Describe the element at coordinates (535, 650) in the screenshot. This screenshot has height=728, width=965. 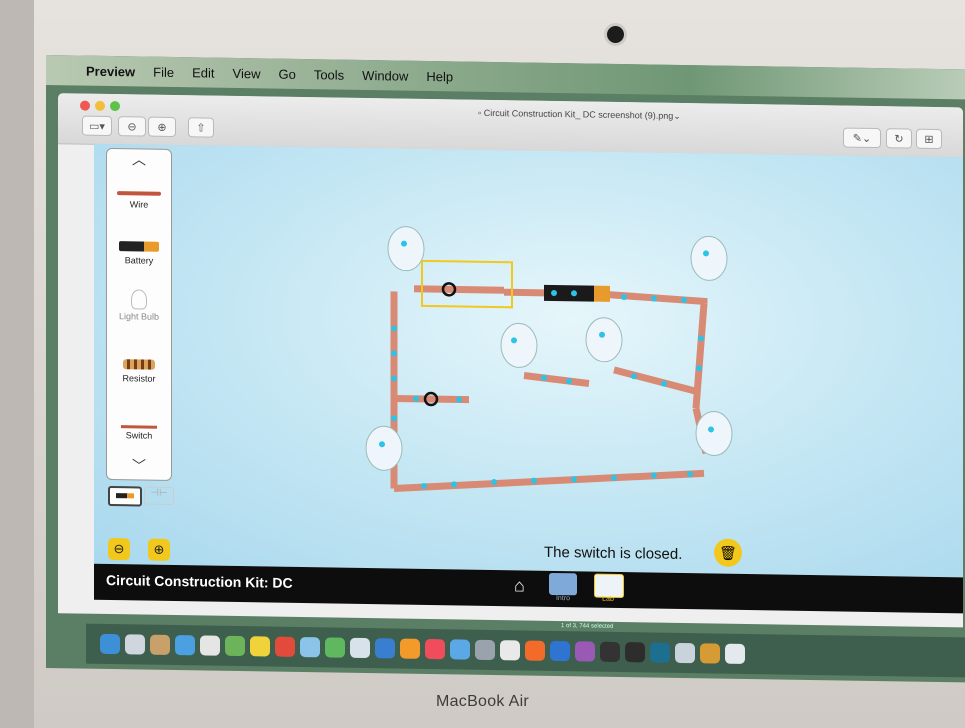
I see `vlc-icon` at that location.